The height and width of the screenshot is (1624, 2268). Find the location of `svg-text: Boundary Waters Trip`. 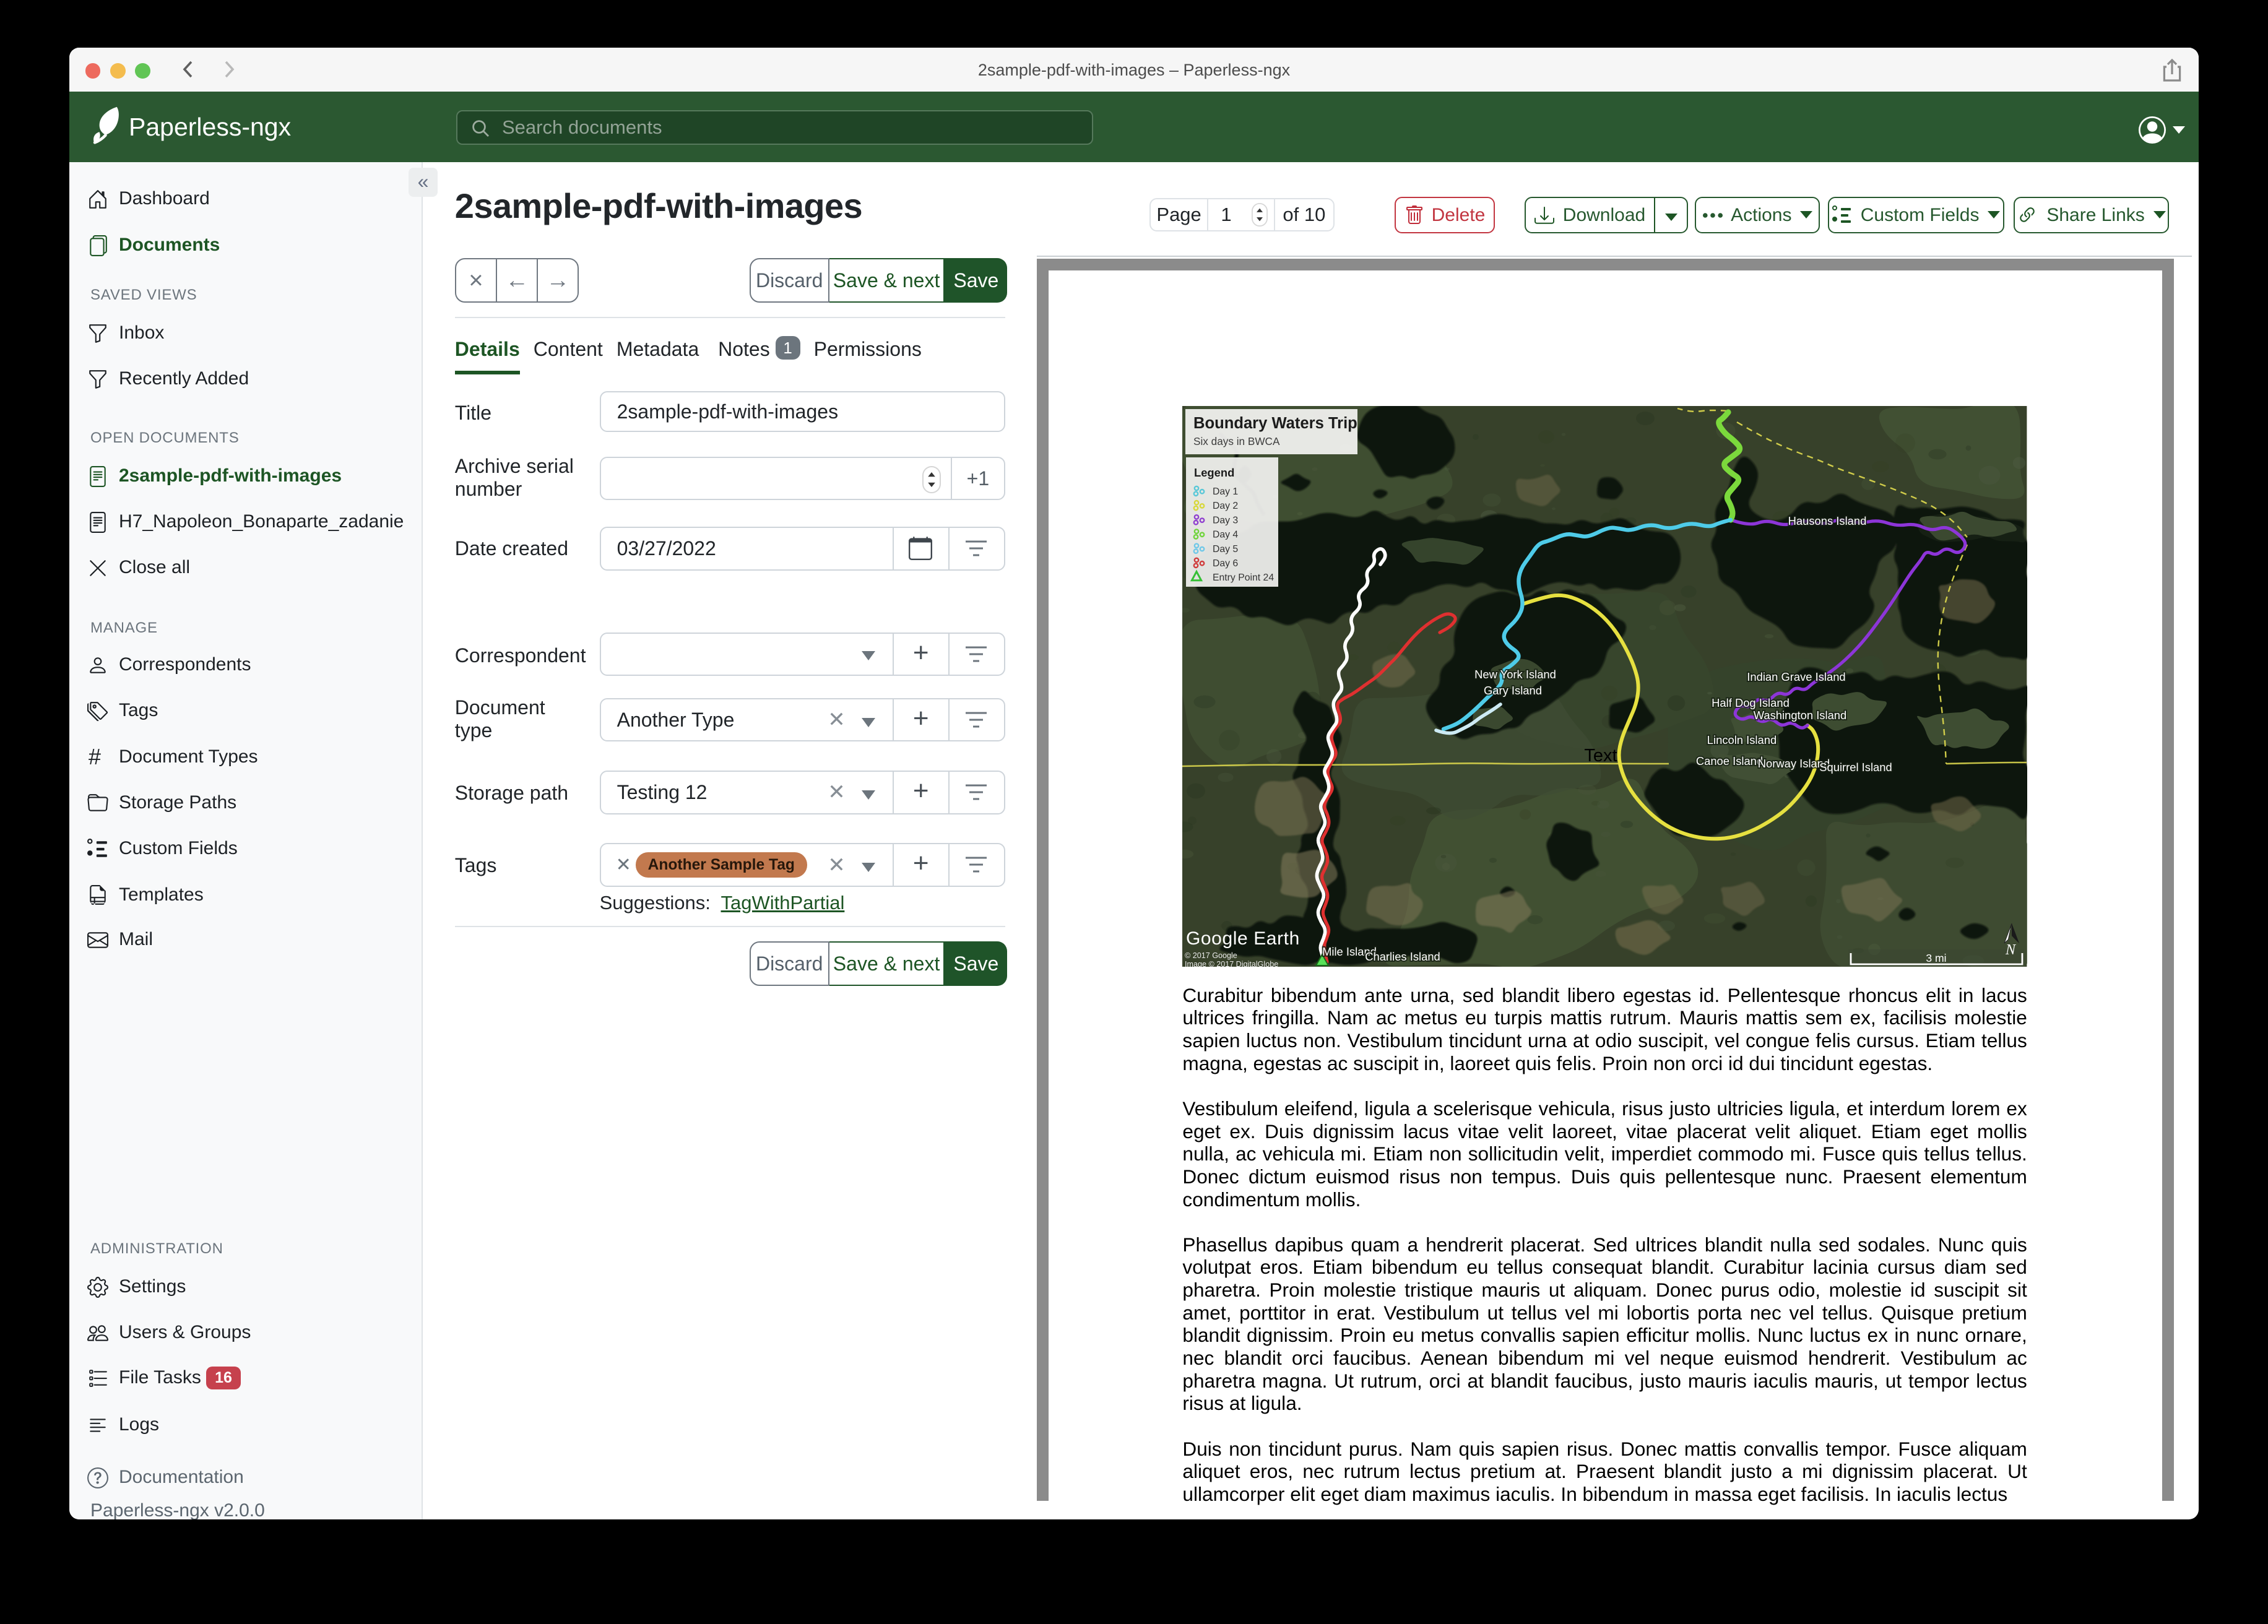

svg-text: Boundary Waters Trip is located at coordinates (1275, 424).